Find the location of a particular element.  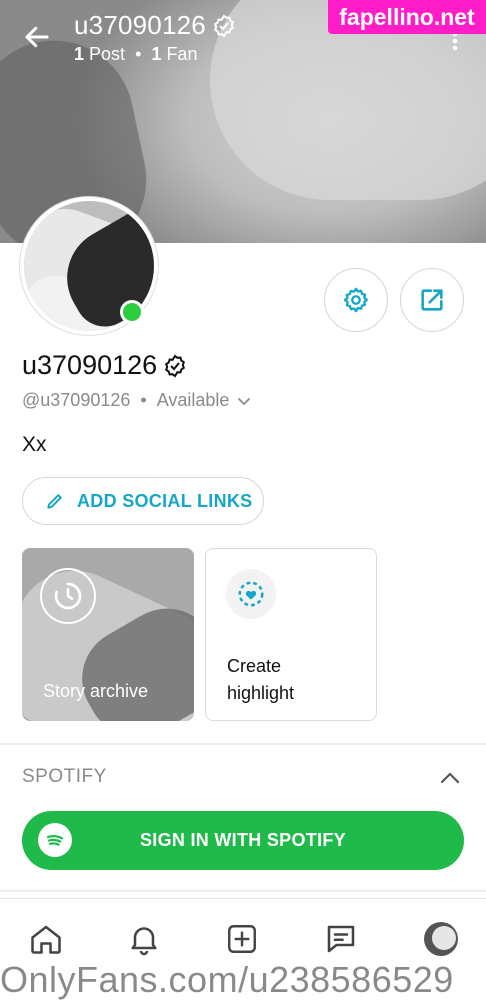

bell-icon is located at coordinates (144, 941).